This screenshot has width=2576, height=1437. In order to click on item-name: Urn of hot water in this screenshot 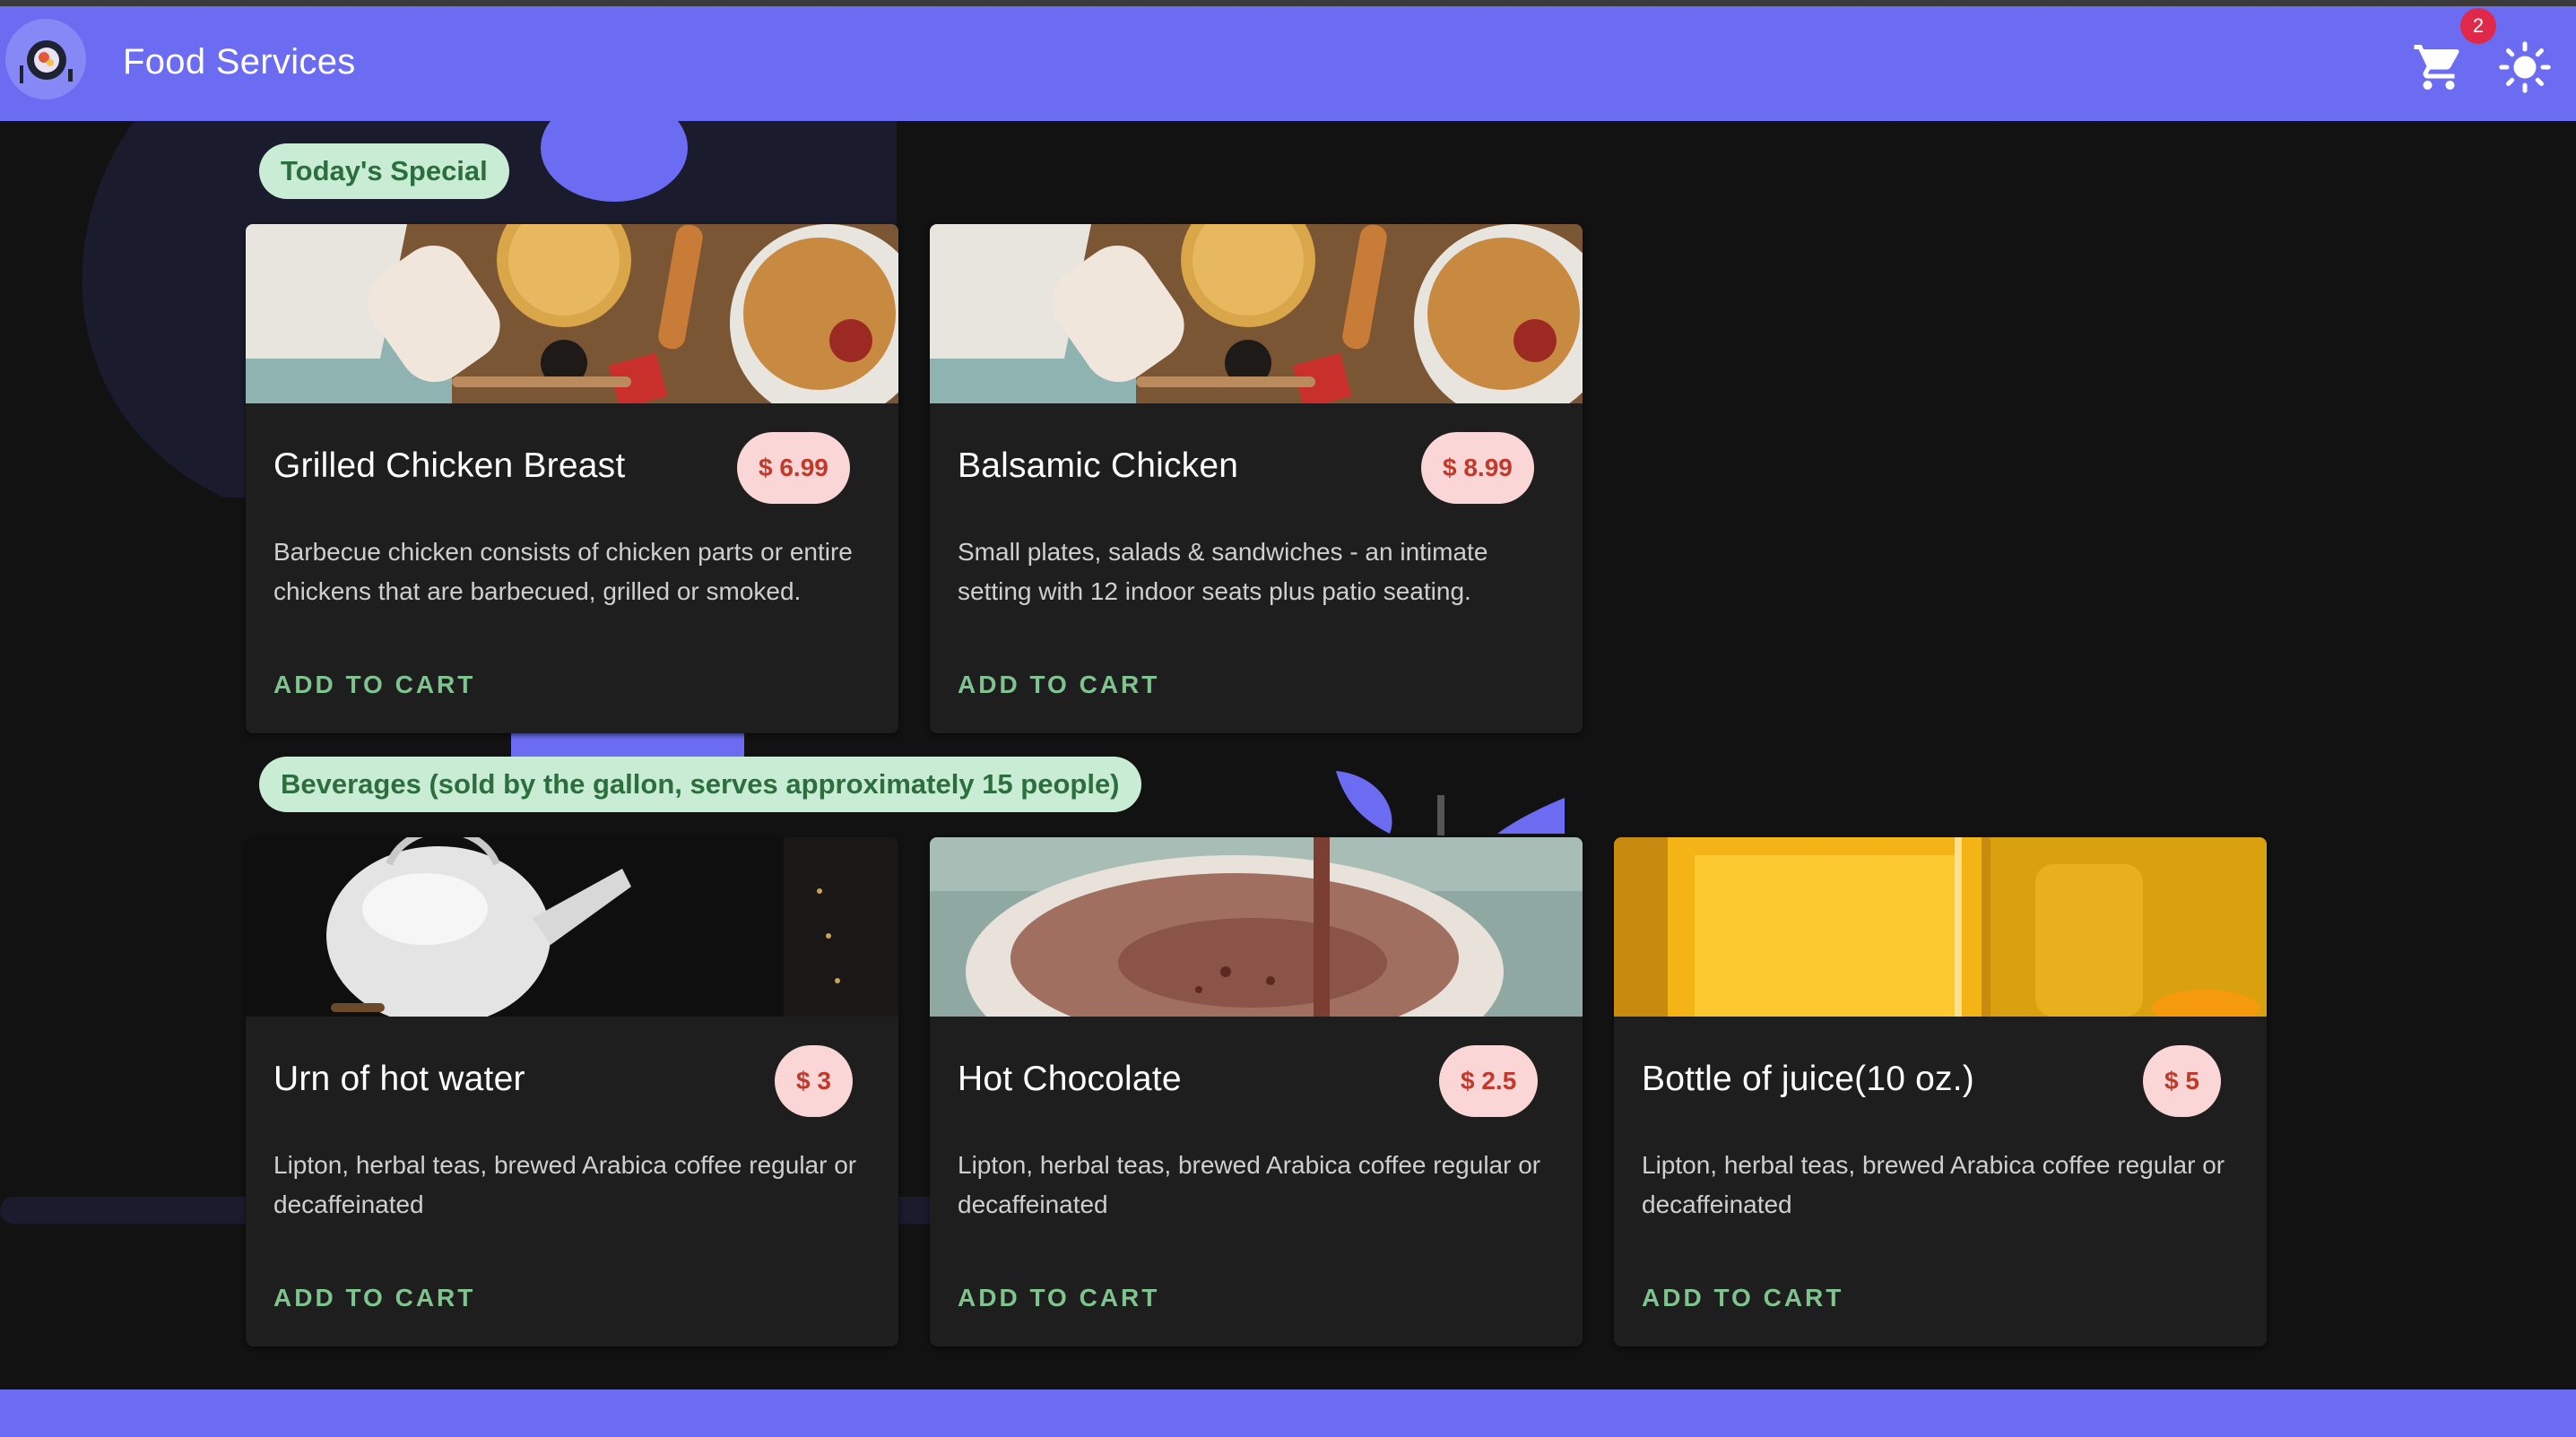, I will do `click(399, 1079)`.